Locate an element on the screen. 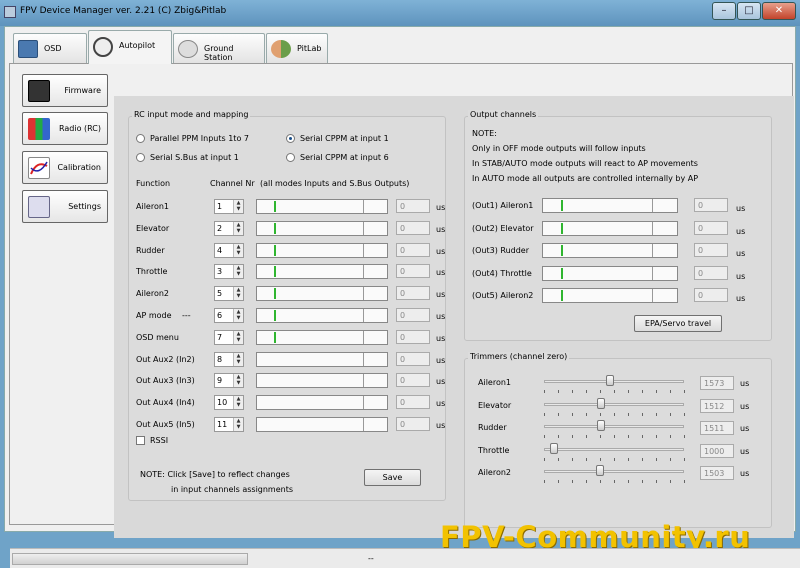 Image resolution: width=800 pixels, height=568 pixels. tab-osd: OSD is located at coordinates (50, 48).